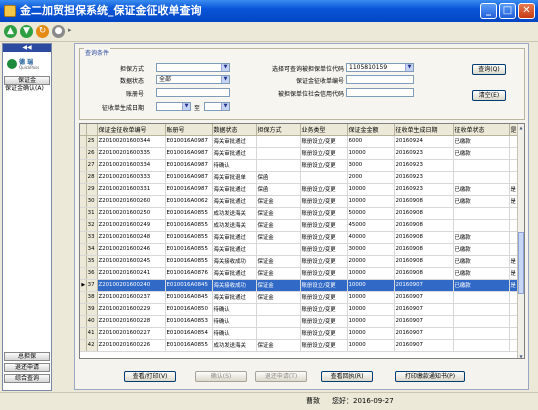  Describe the element at coordinates (42, 31) in the screenshot. I see `refresh-icon: ↻` at that location.